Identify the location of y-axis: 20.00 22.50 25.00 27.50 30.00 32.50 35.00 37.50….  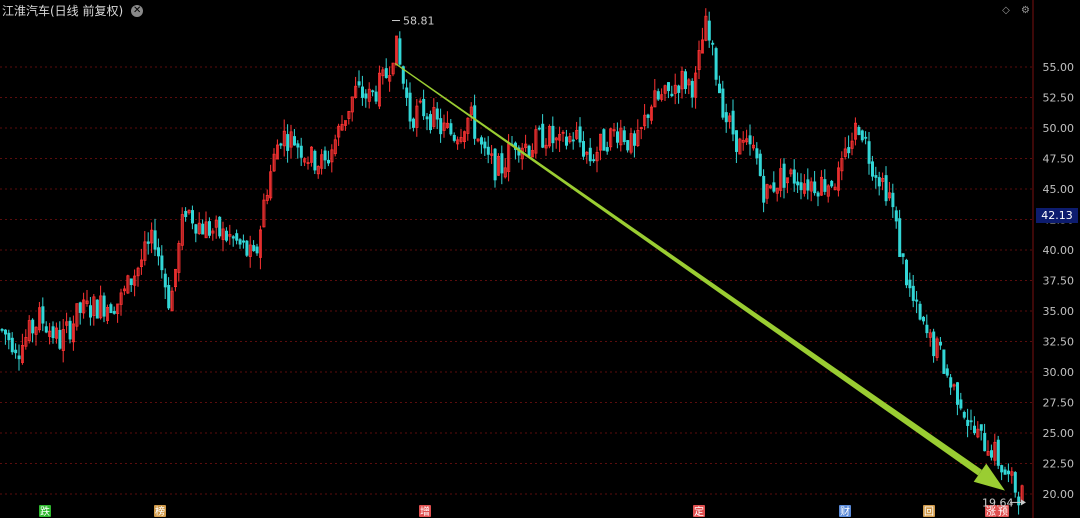
(1059, 281).